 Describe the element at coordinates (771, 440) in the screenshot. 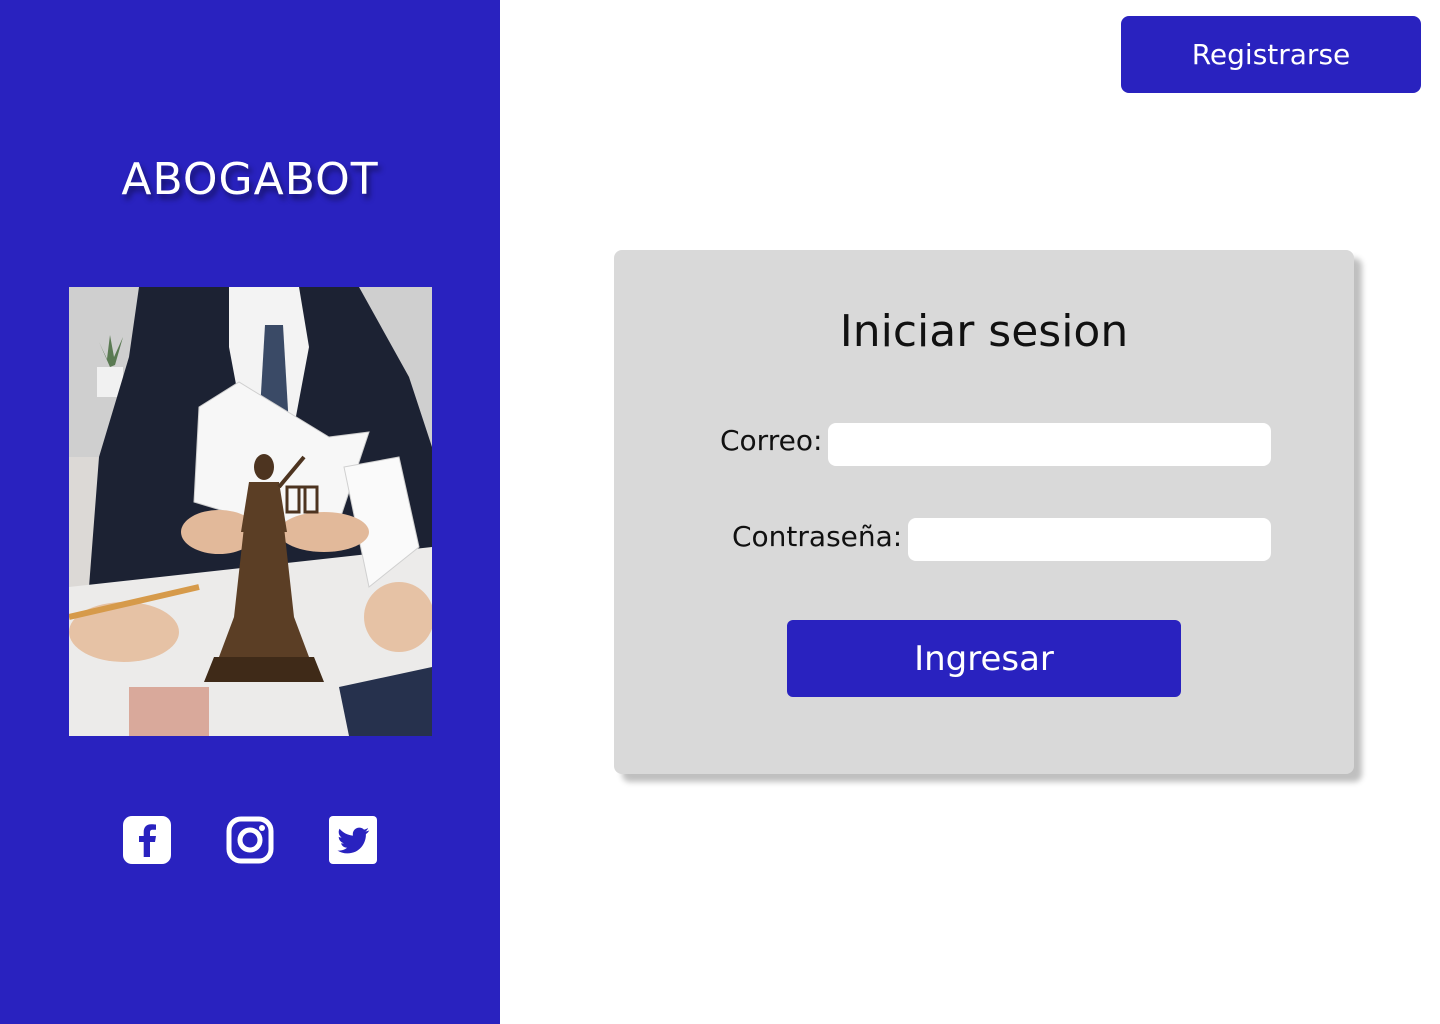

I see `email-label: Correo:` at that location.